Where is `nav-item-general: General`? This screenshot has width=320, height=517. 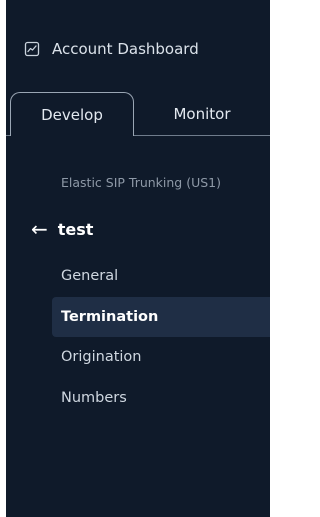
nav-item-general: General is located at coordinates (138, 276).